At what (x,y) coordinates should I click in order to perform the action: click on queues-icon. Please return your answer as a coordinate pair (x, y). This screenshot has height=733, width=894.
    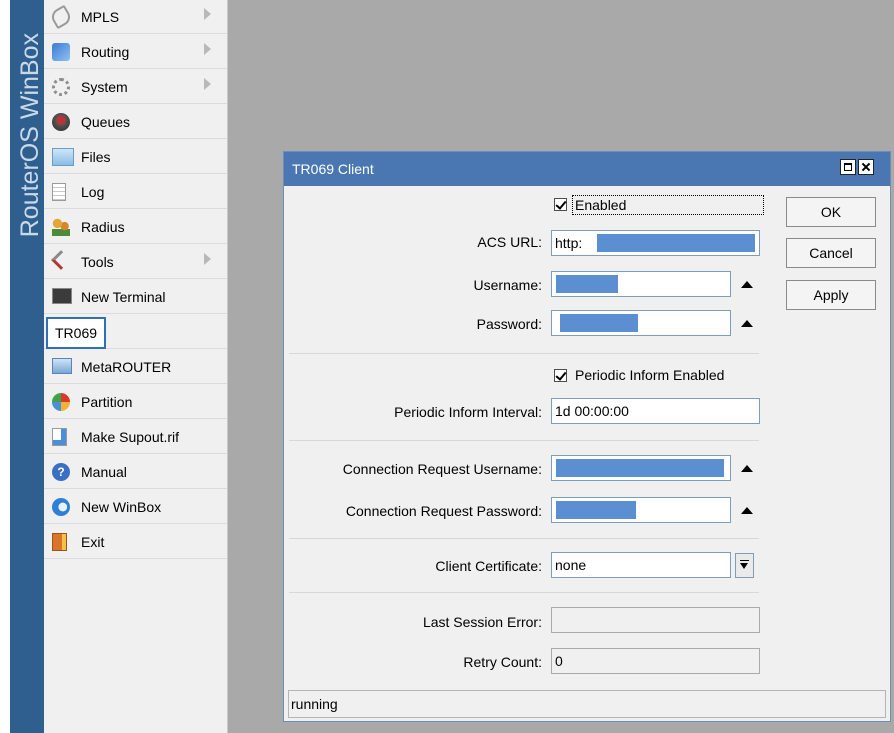
    Looking at the image, I should click on (61, 122).